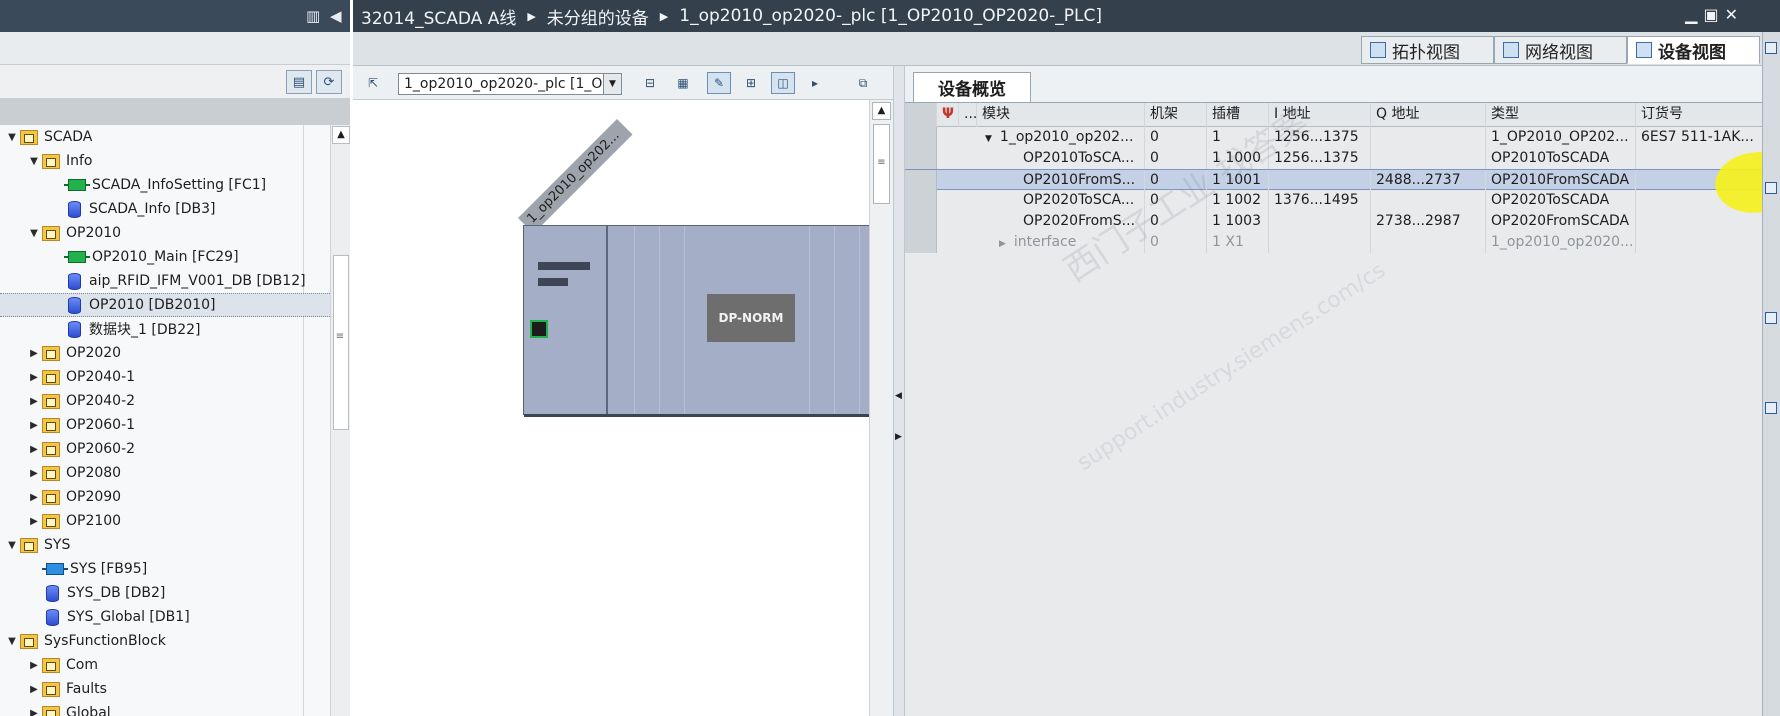 The width and height of the screenshot is (1780, 716). What do you see at coordinates (1771, 318) in the screenshot?
I see `tasks-icon` at bounding box center [1771, 318].